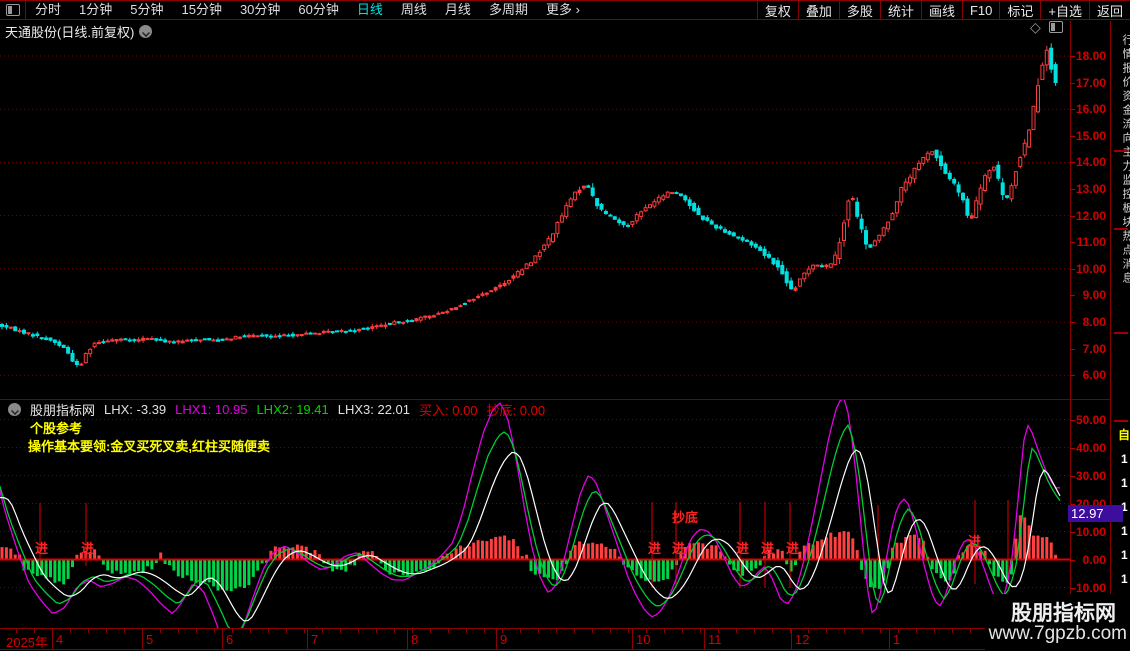  What do you see at coordinates (1057, 633) in the screenshot?
I see `watermark-url: www.7gpzb.com` at bounding box center [1057, 633].